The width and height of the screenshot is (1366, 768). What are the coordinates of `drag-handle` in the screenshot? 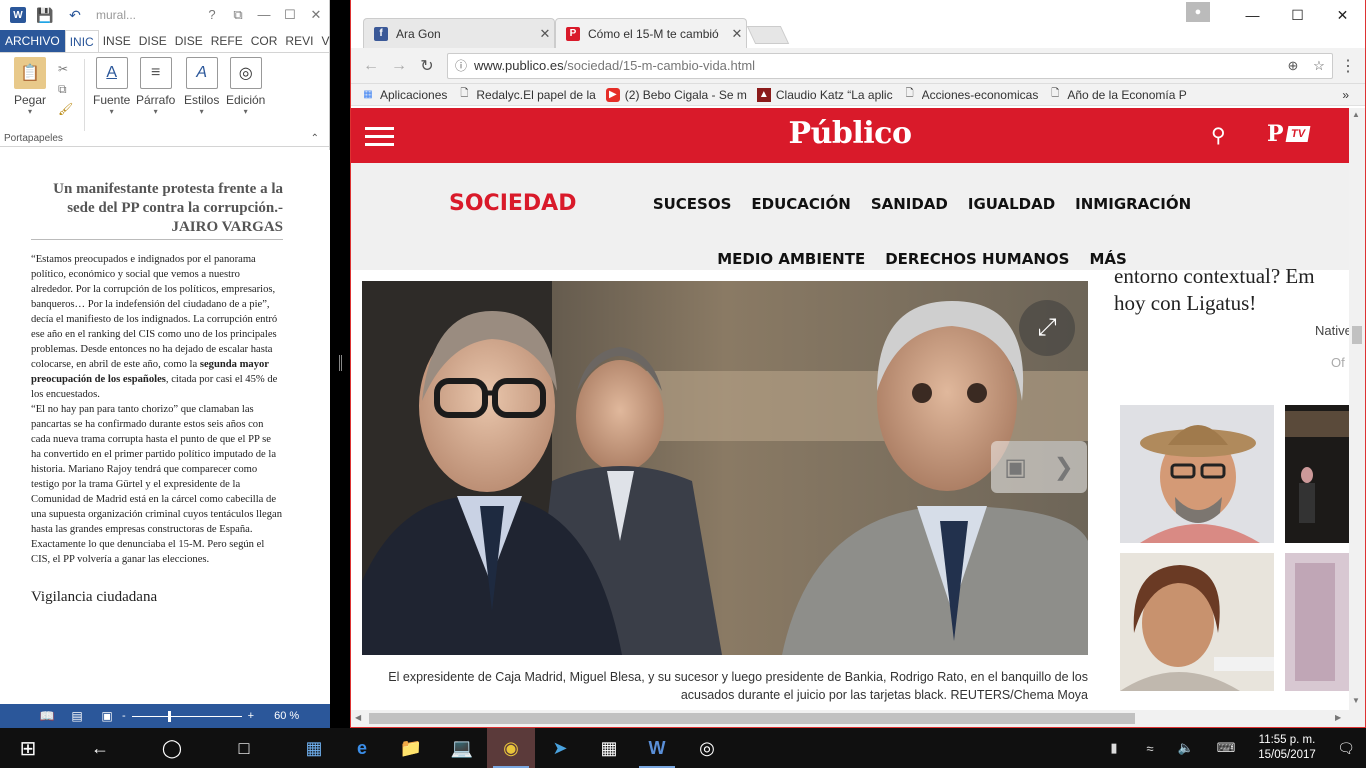 It's located at (340, 363).